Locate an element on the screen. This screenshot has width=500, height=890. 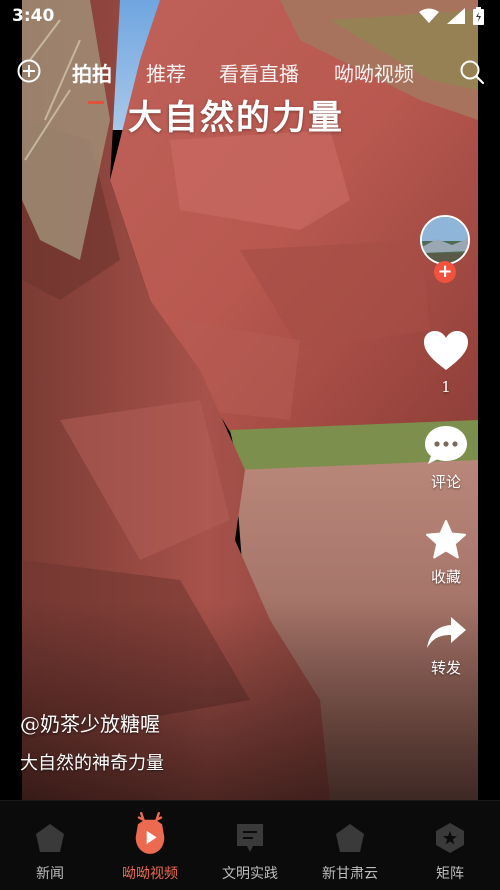
tab-youyou-video: 呦呦视频 is located at coordinates (374, 72).